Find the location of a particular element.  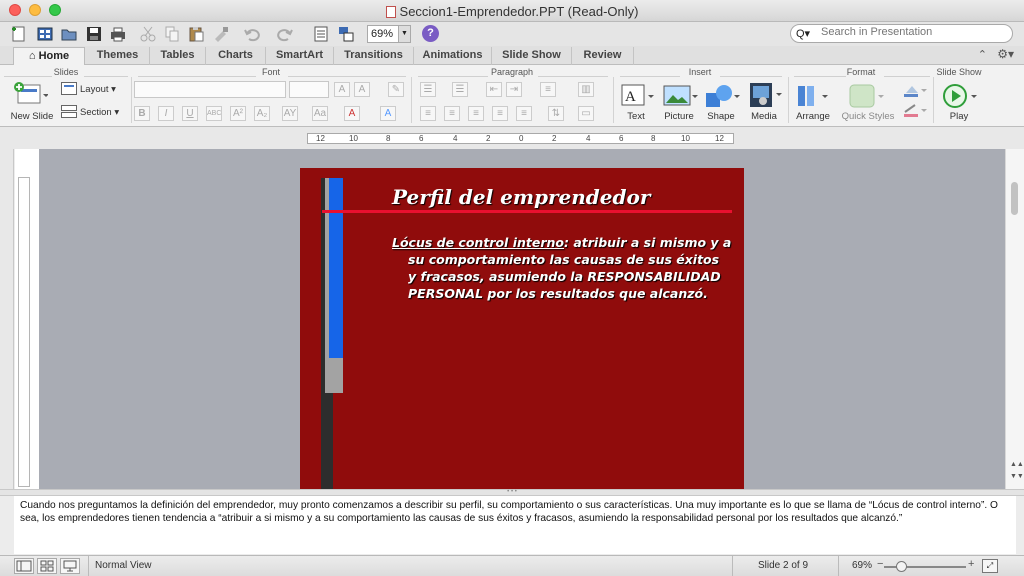

increase-font-icon: A is located at coordinates (342, 89).